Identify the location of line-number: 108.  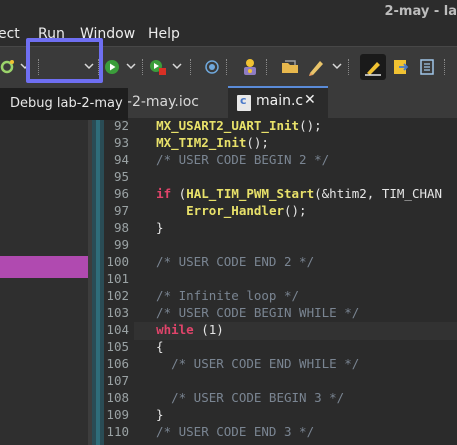
(117, 397).